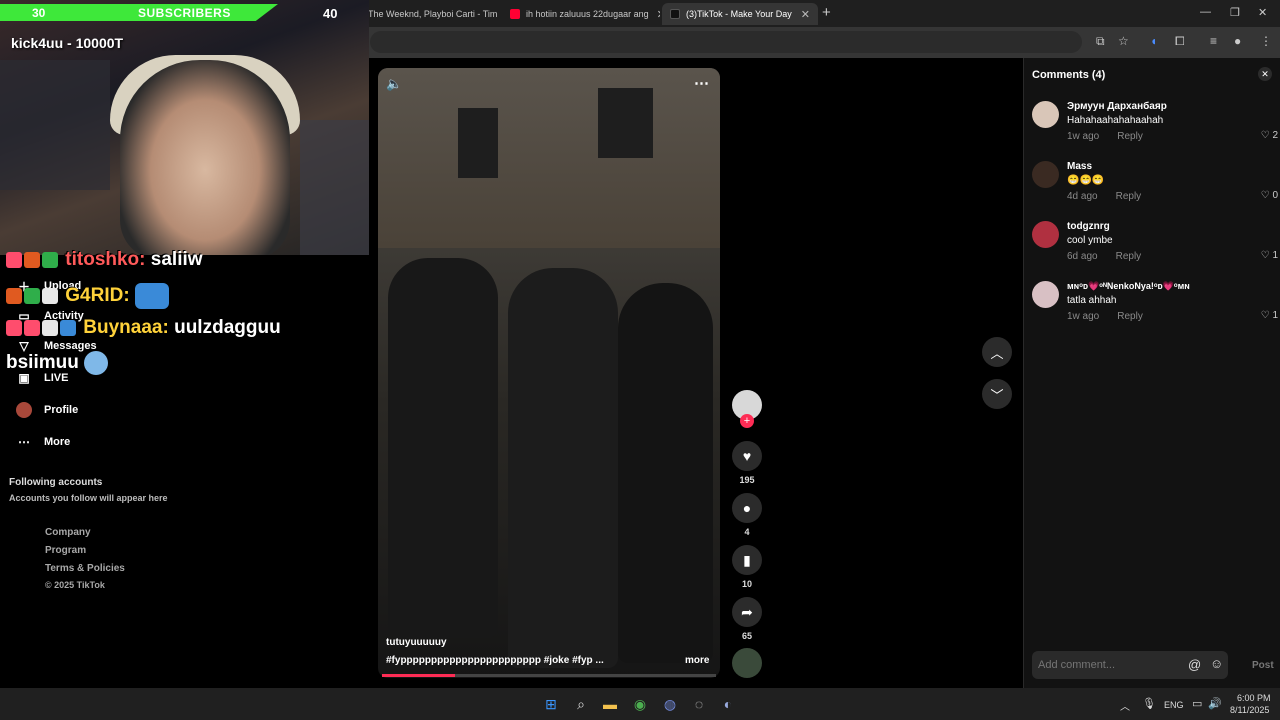 Image resolution: width=1280 pixels, height=720 pixels. I want to click on mention-icon: @, so click(1194, 664).